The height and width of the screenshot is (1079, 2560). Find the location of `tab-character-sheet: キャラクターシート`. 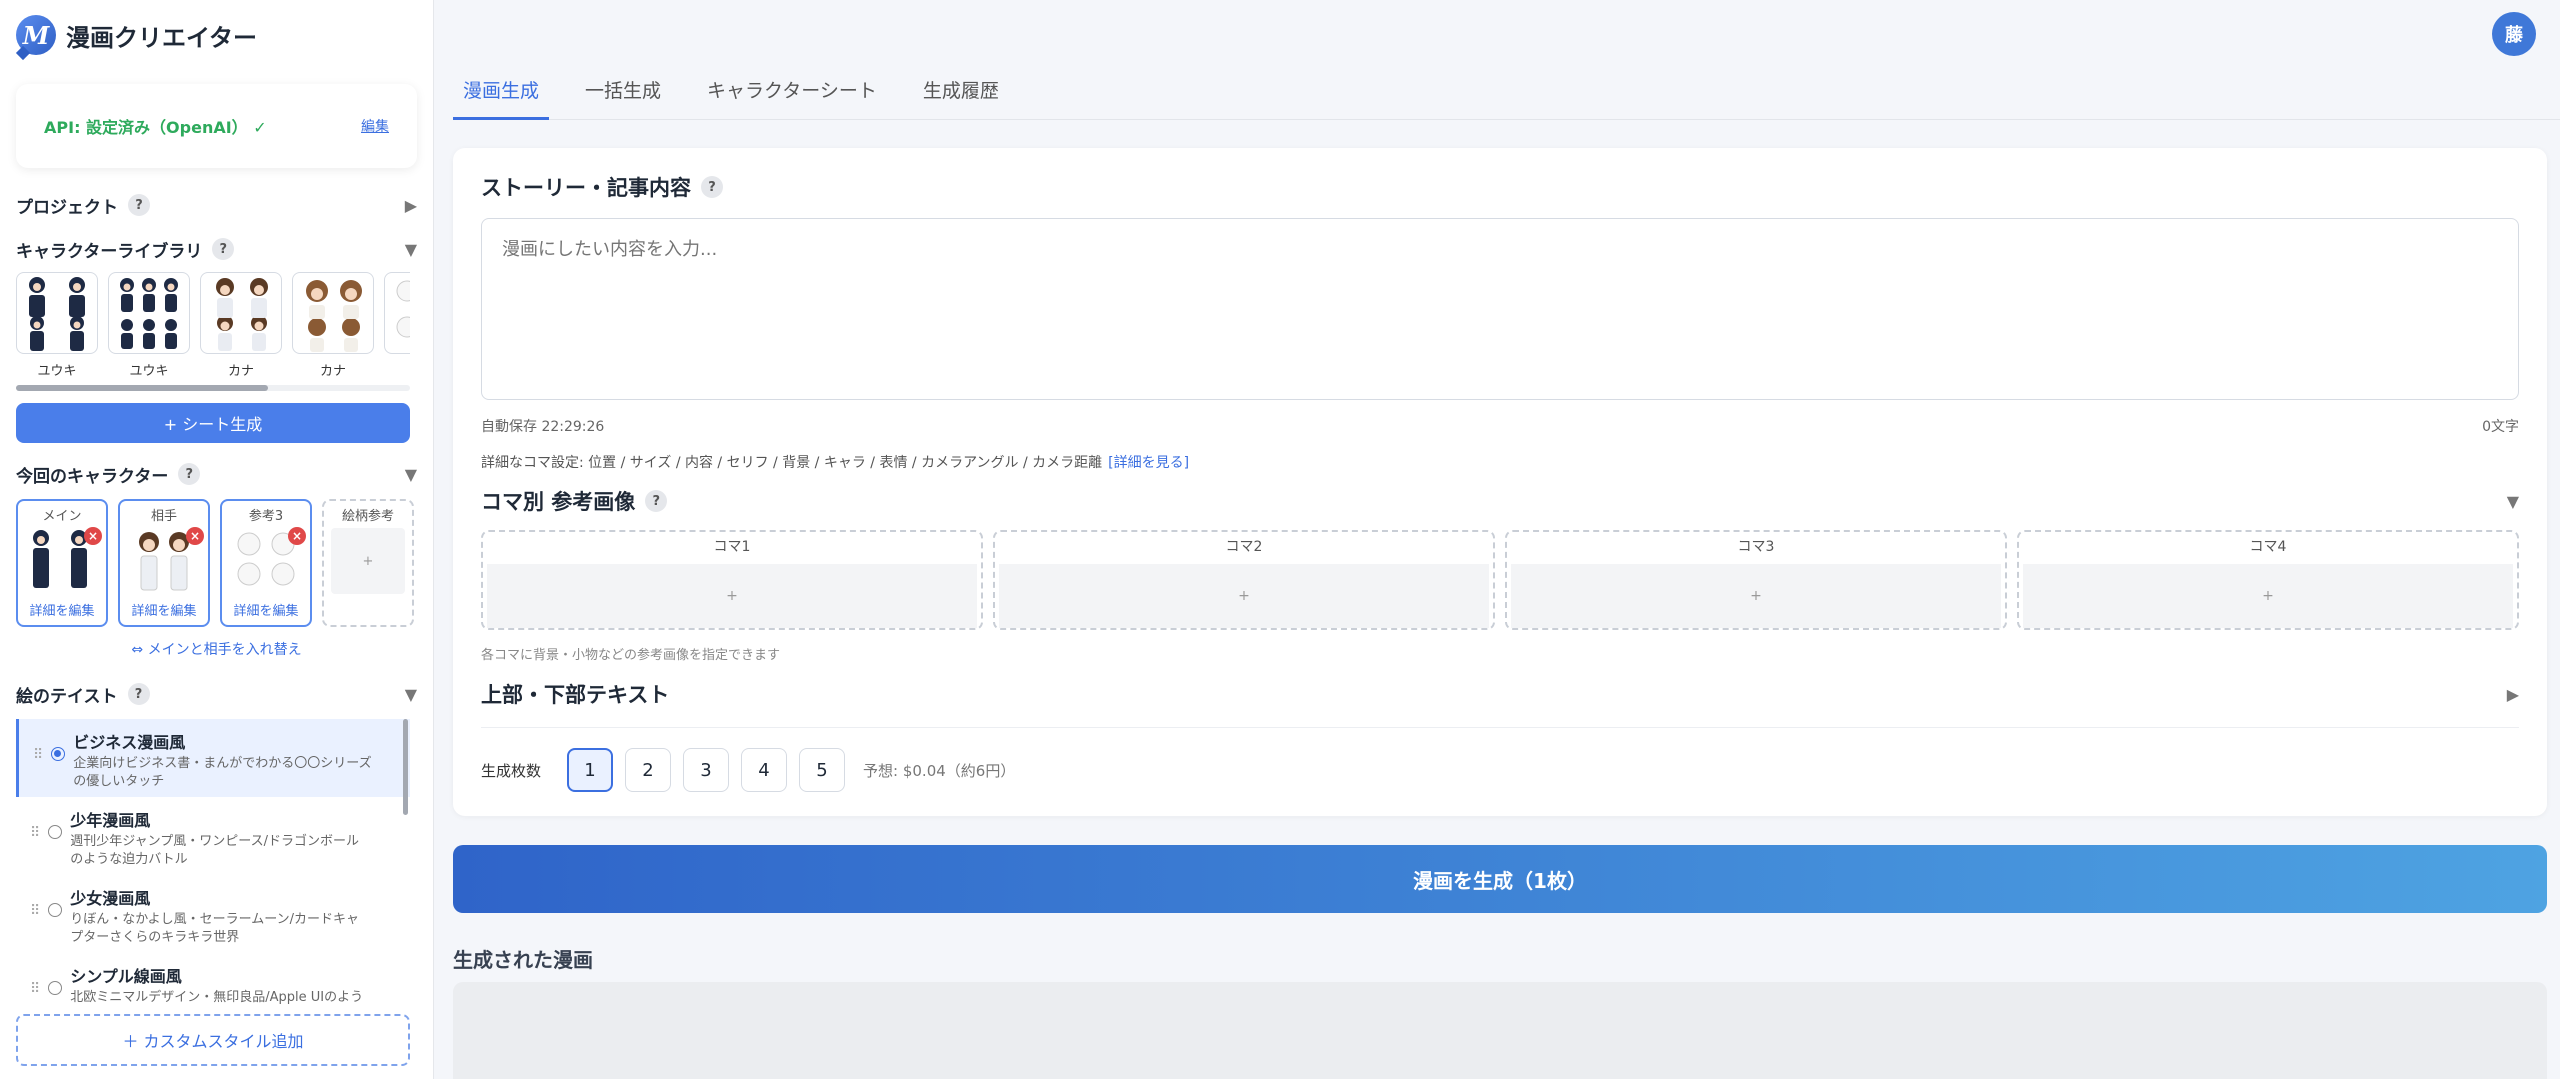

tab-character-sheet: キャラクターシート is located at coordinates (792, 93).